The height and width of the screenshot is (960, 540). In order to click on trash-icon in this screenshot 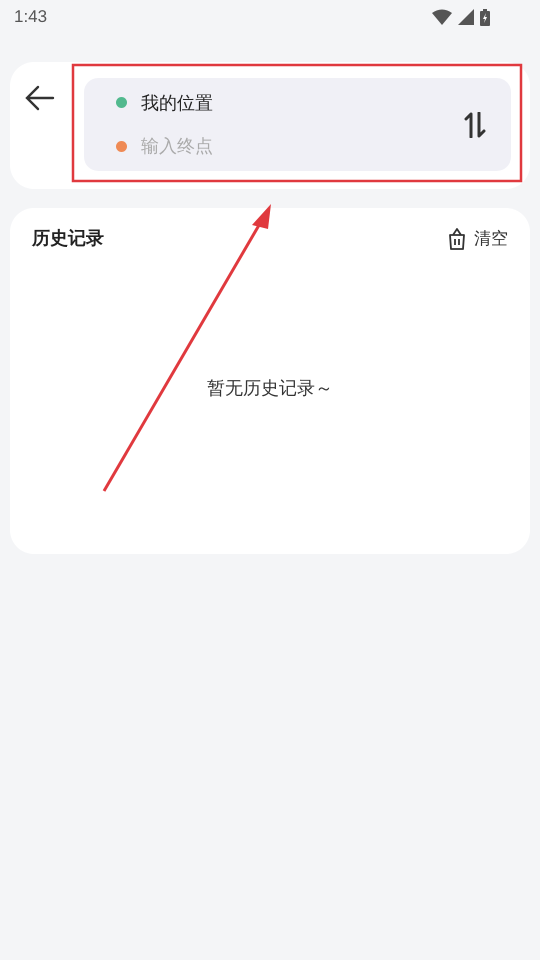, I will do `click(457, 239)`.